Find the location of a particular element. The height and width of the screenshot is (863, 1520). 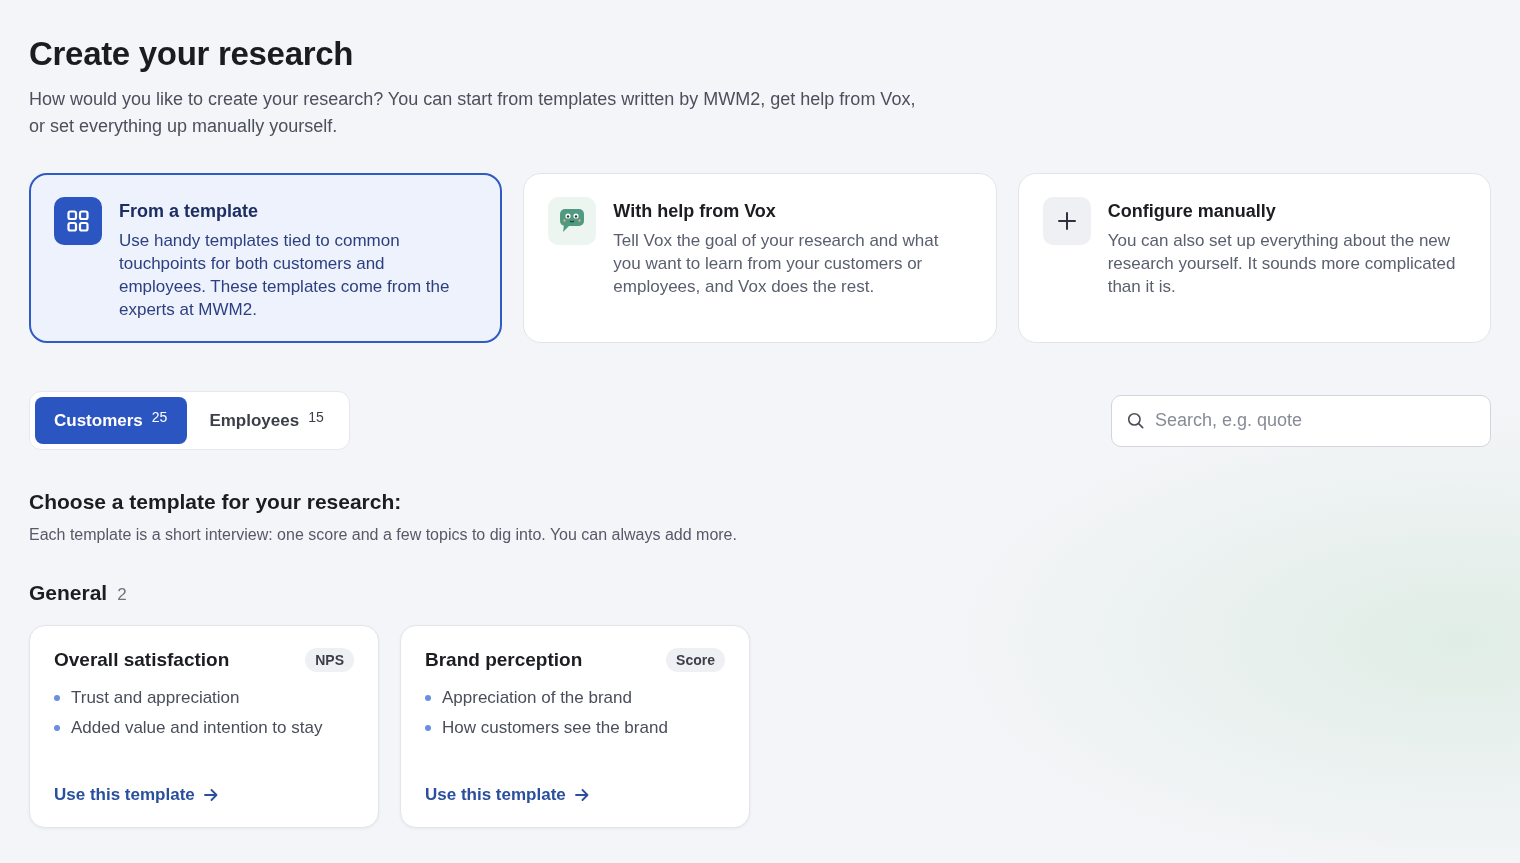

option-card: With help from Vox Tell Vox the goal of your research and what you want to learn from your customers or employees, and Vox does the rest. is located at coordinates (760, 258).